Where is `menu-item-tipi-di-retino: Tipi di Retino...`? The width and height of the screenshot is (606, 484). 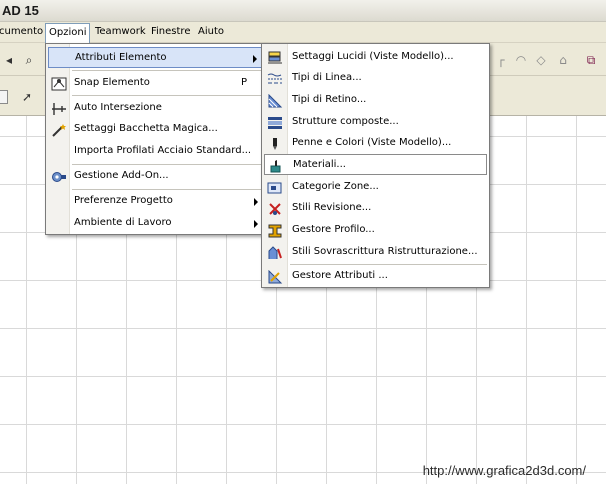 menu-item-tipi-di-retino: Tipi di Retino... is located at coordinates (375, 100).